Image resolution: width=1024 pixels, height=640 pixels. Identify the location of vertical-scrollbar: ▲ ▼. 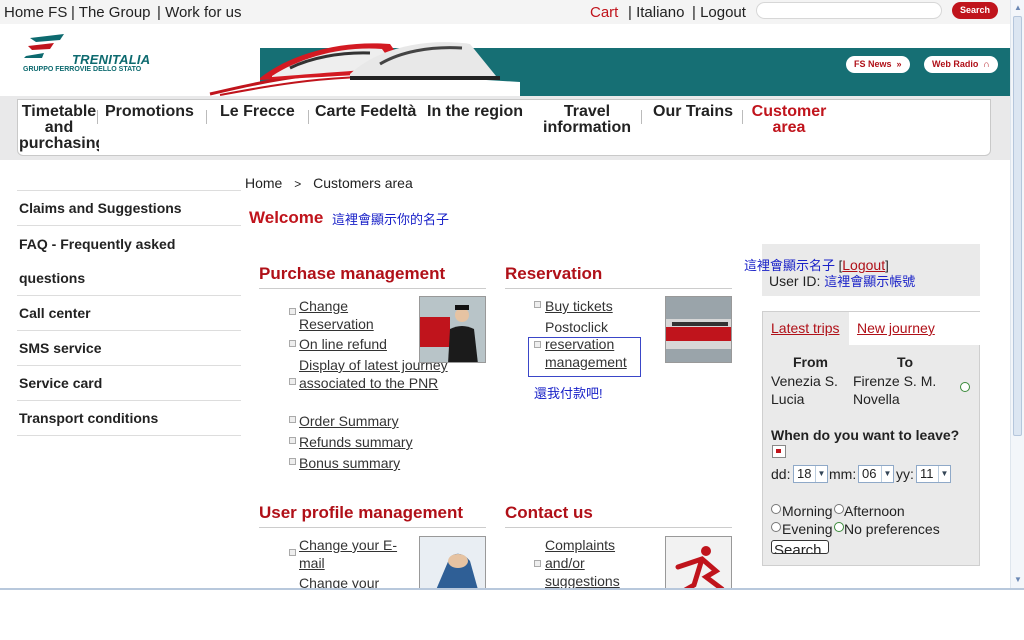
(1017, 294).